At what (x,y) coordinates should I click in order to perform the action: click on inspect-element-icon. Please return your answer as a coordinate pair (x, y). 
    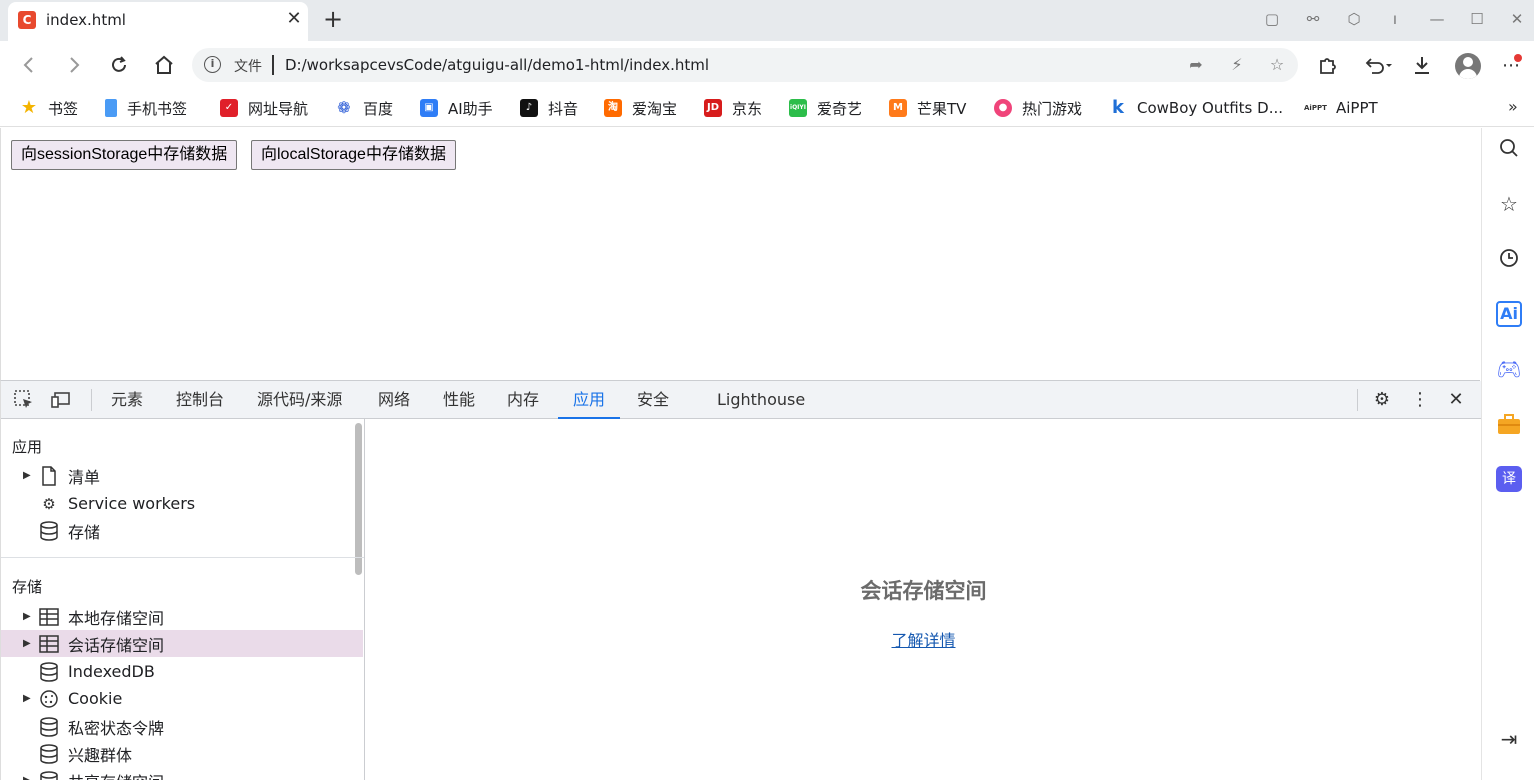
    Looking at the image, I should click on (24, 400).